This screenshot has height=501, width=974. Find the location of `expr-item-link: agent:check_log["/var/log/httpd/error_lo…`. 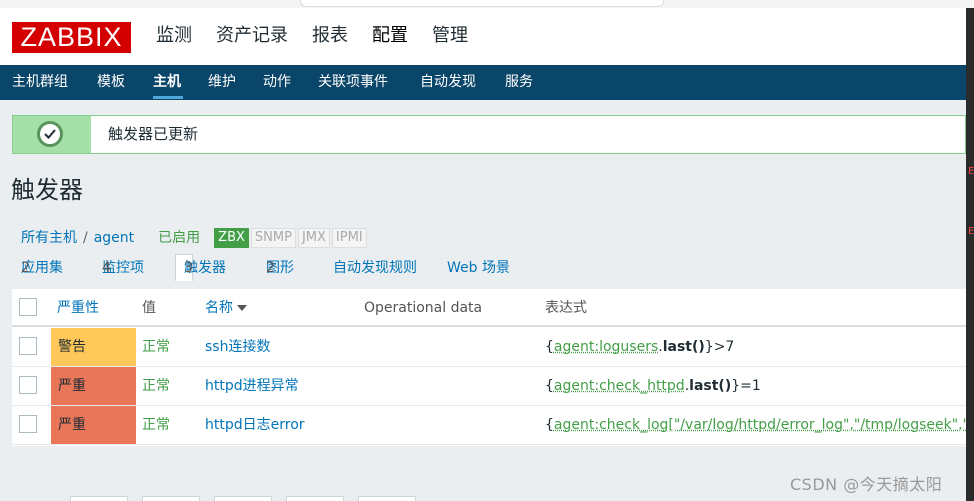

expr-item-link: agent:check_log["/var/log/httpd/error_lo… is located at coordinates (760, 425).